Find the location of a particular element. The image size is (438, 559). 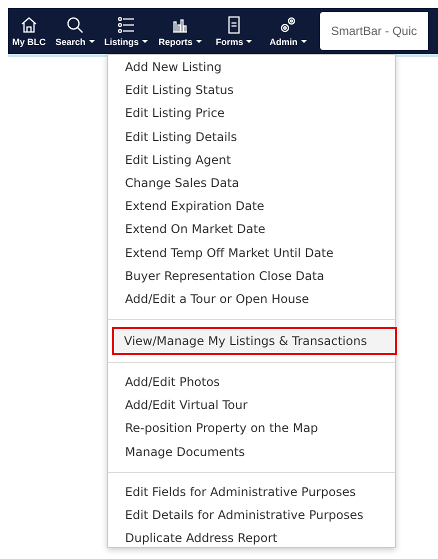

nav-tab: My BLC is located at coordinates (29, 31).